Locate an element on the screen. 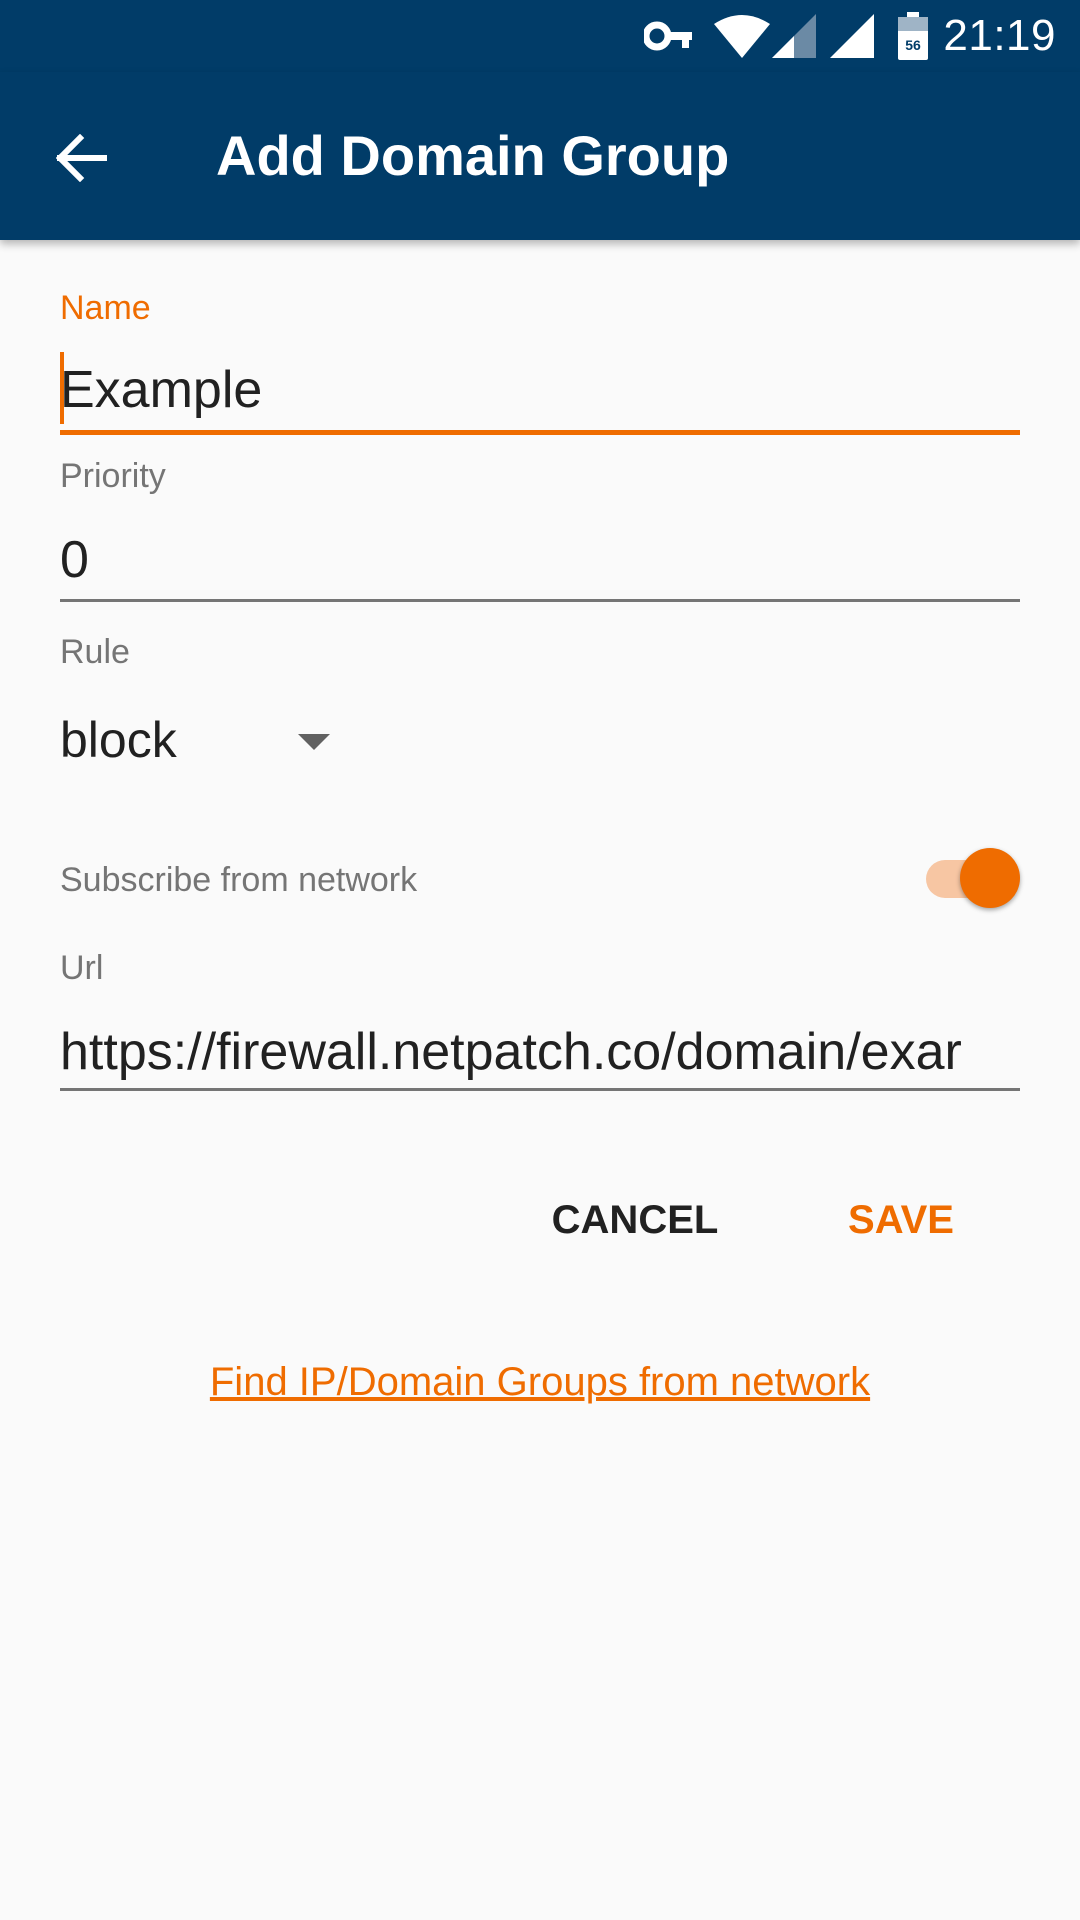 The image size is (1080, 1920). subscribe-toggle is located at coordinates (972, 878).